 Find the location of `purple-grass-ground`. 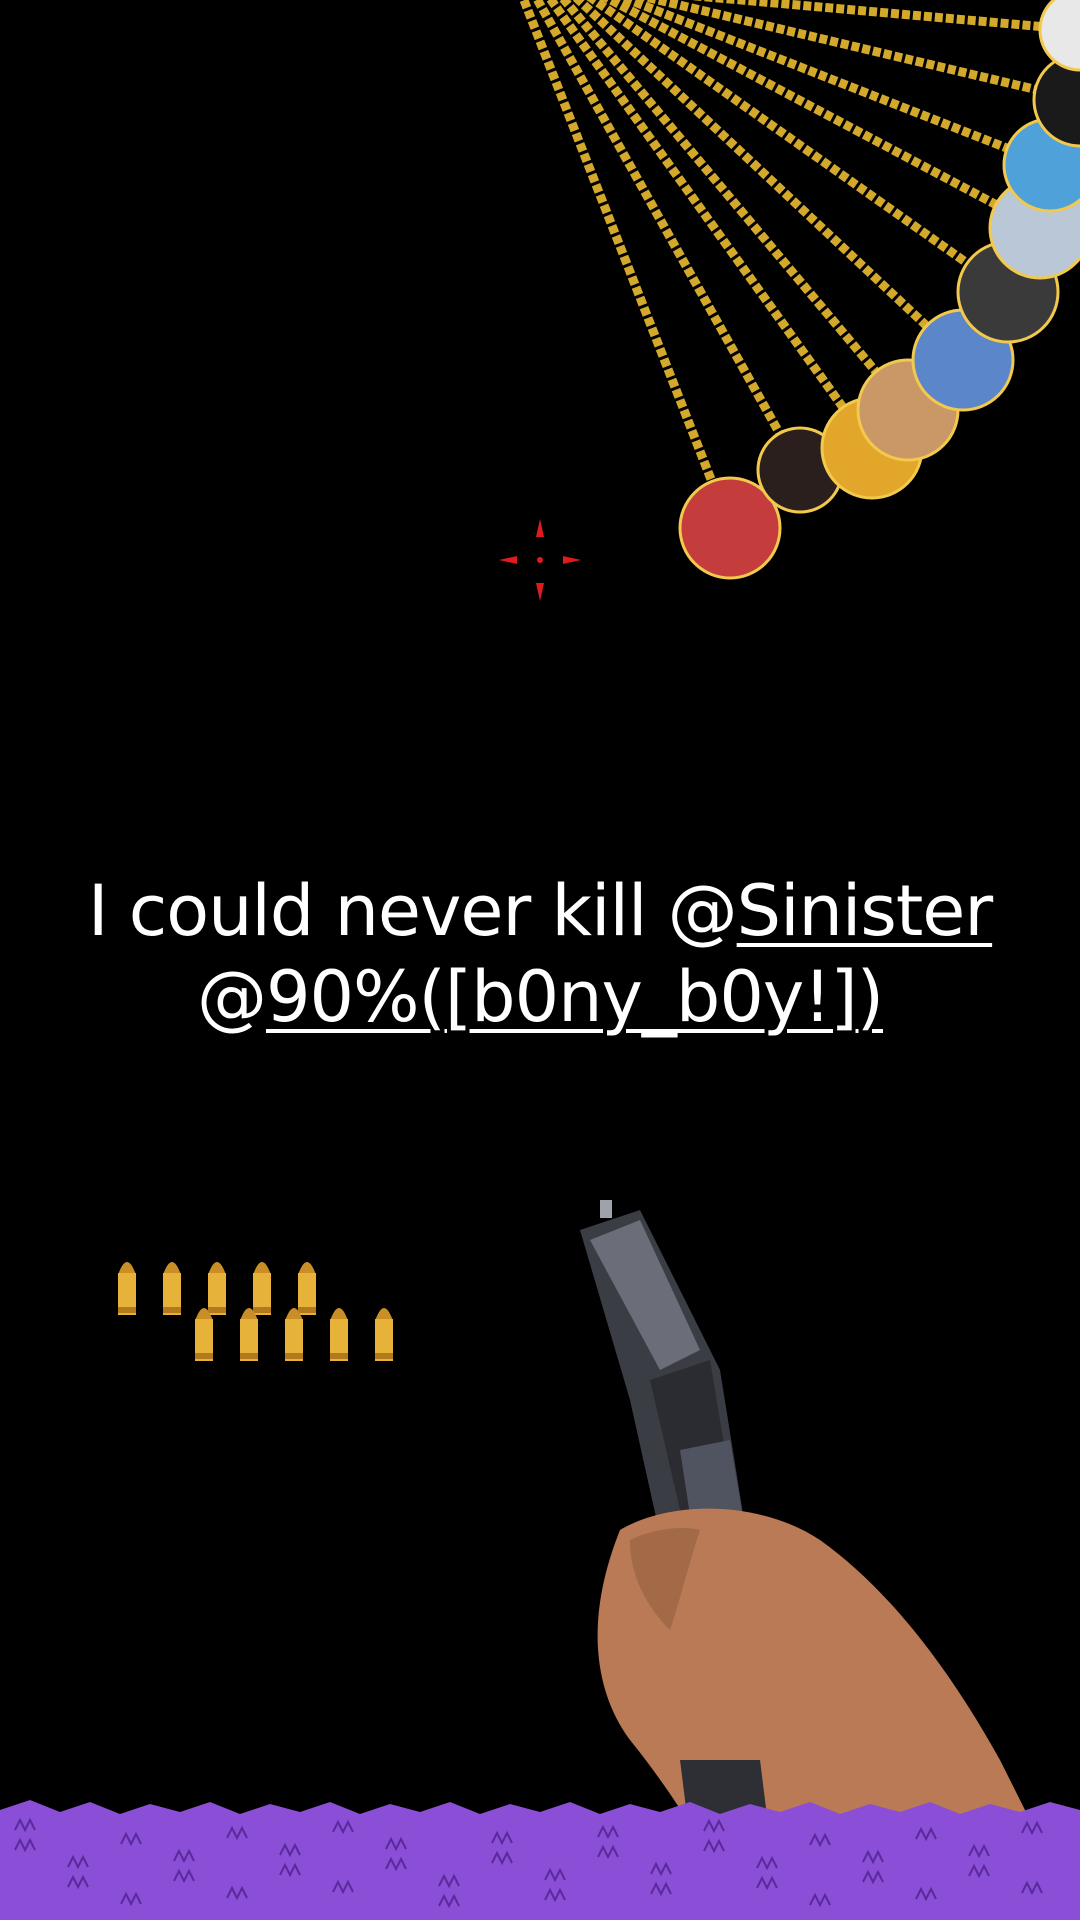

purple-grass-ground is located at coordinates (540, 1860).